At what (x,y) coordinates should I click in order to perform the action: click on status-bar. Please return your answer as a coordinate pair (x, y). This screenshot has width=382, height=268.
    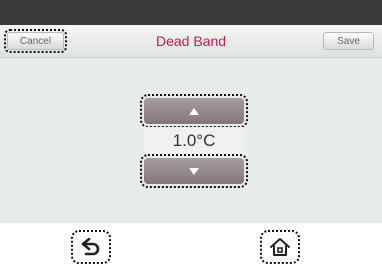
    Looking at the image, I should click on (191, 12).